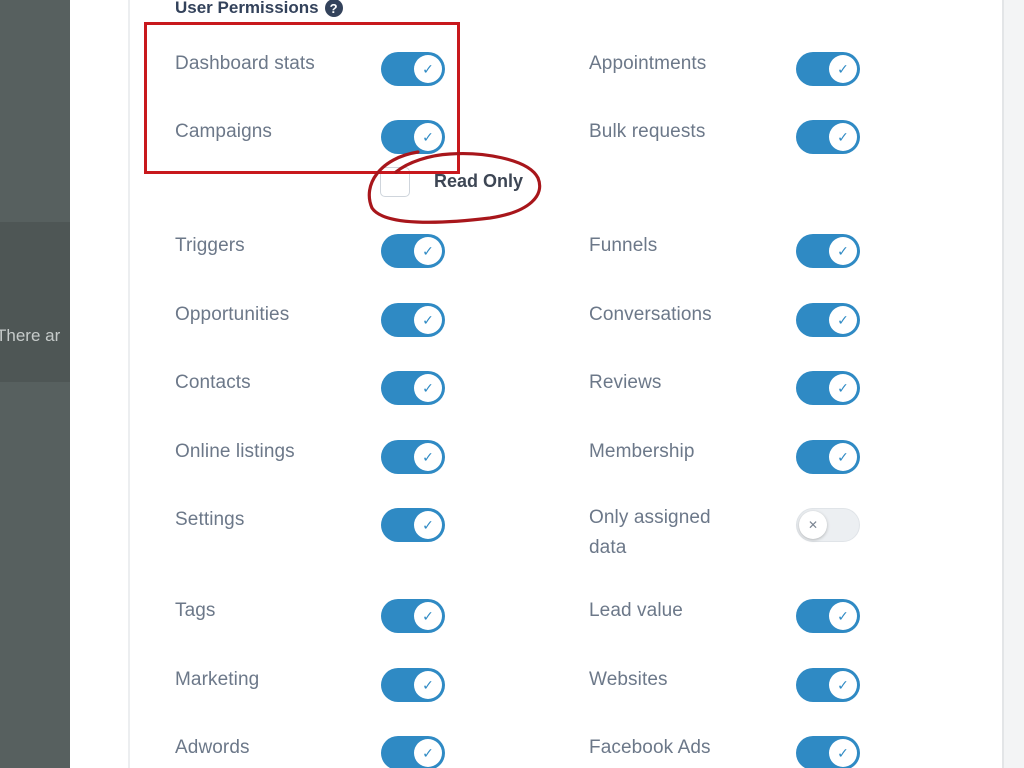 The height and width of the screenshot is (768, 1024). What do you see at coordinates (217, 679) in the screenshot?
I see `permission-label-left: Marketing` at bounding box center [217, 679].